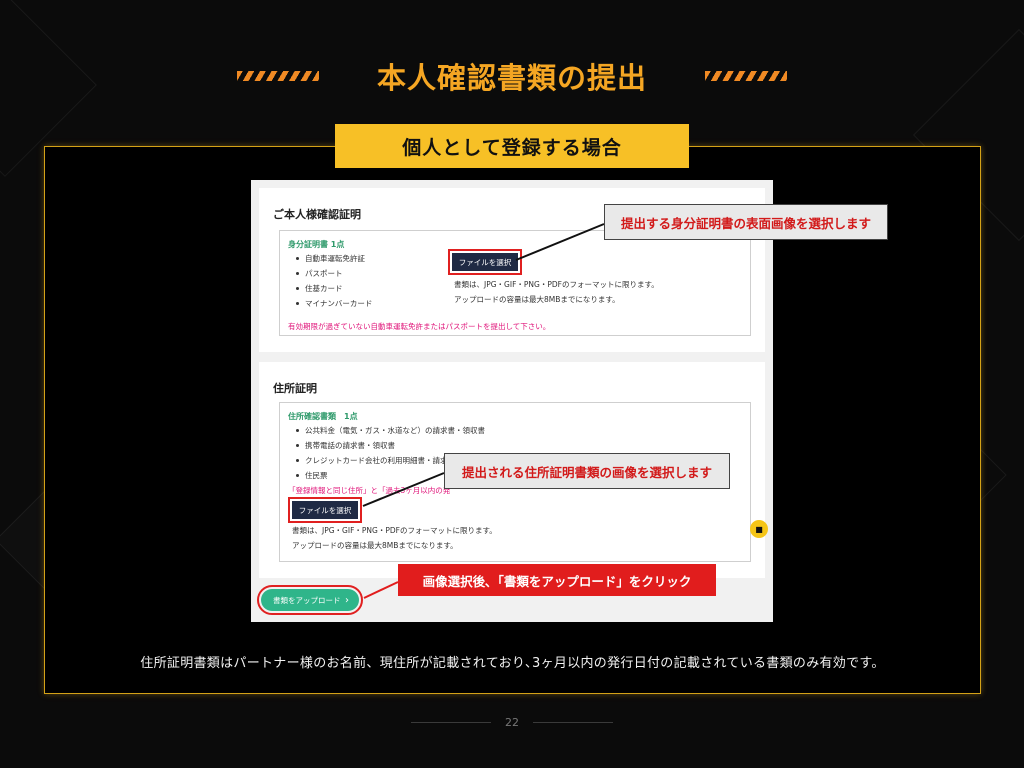  I want to click on identity-warning: 有効期限が過ぎていない自動車運転免許またはパスポートを提出して下さい。, so click(419, 326).